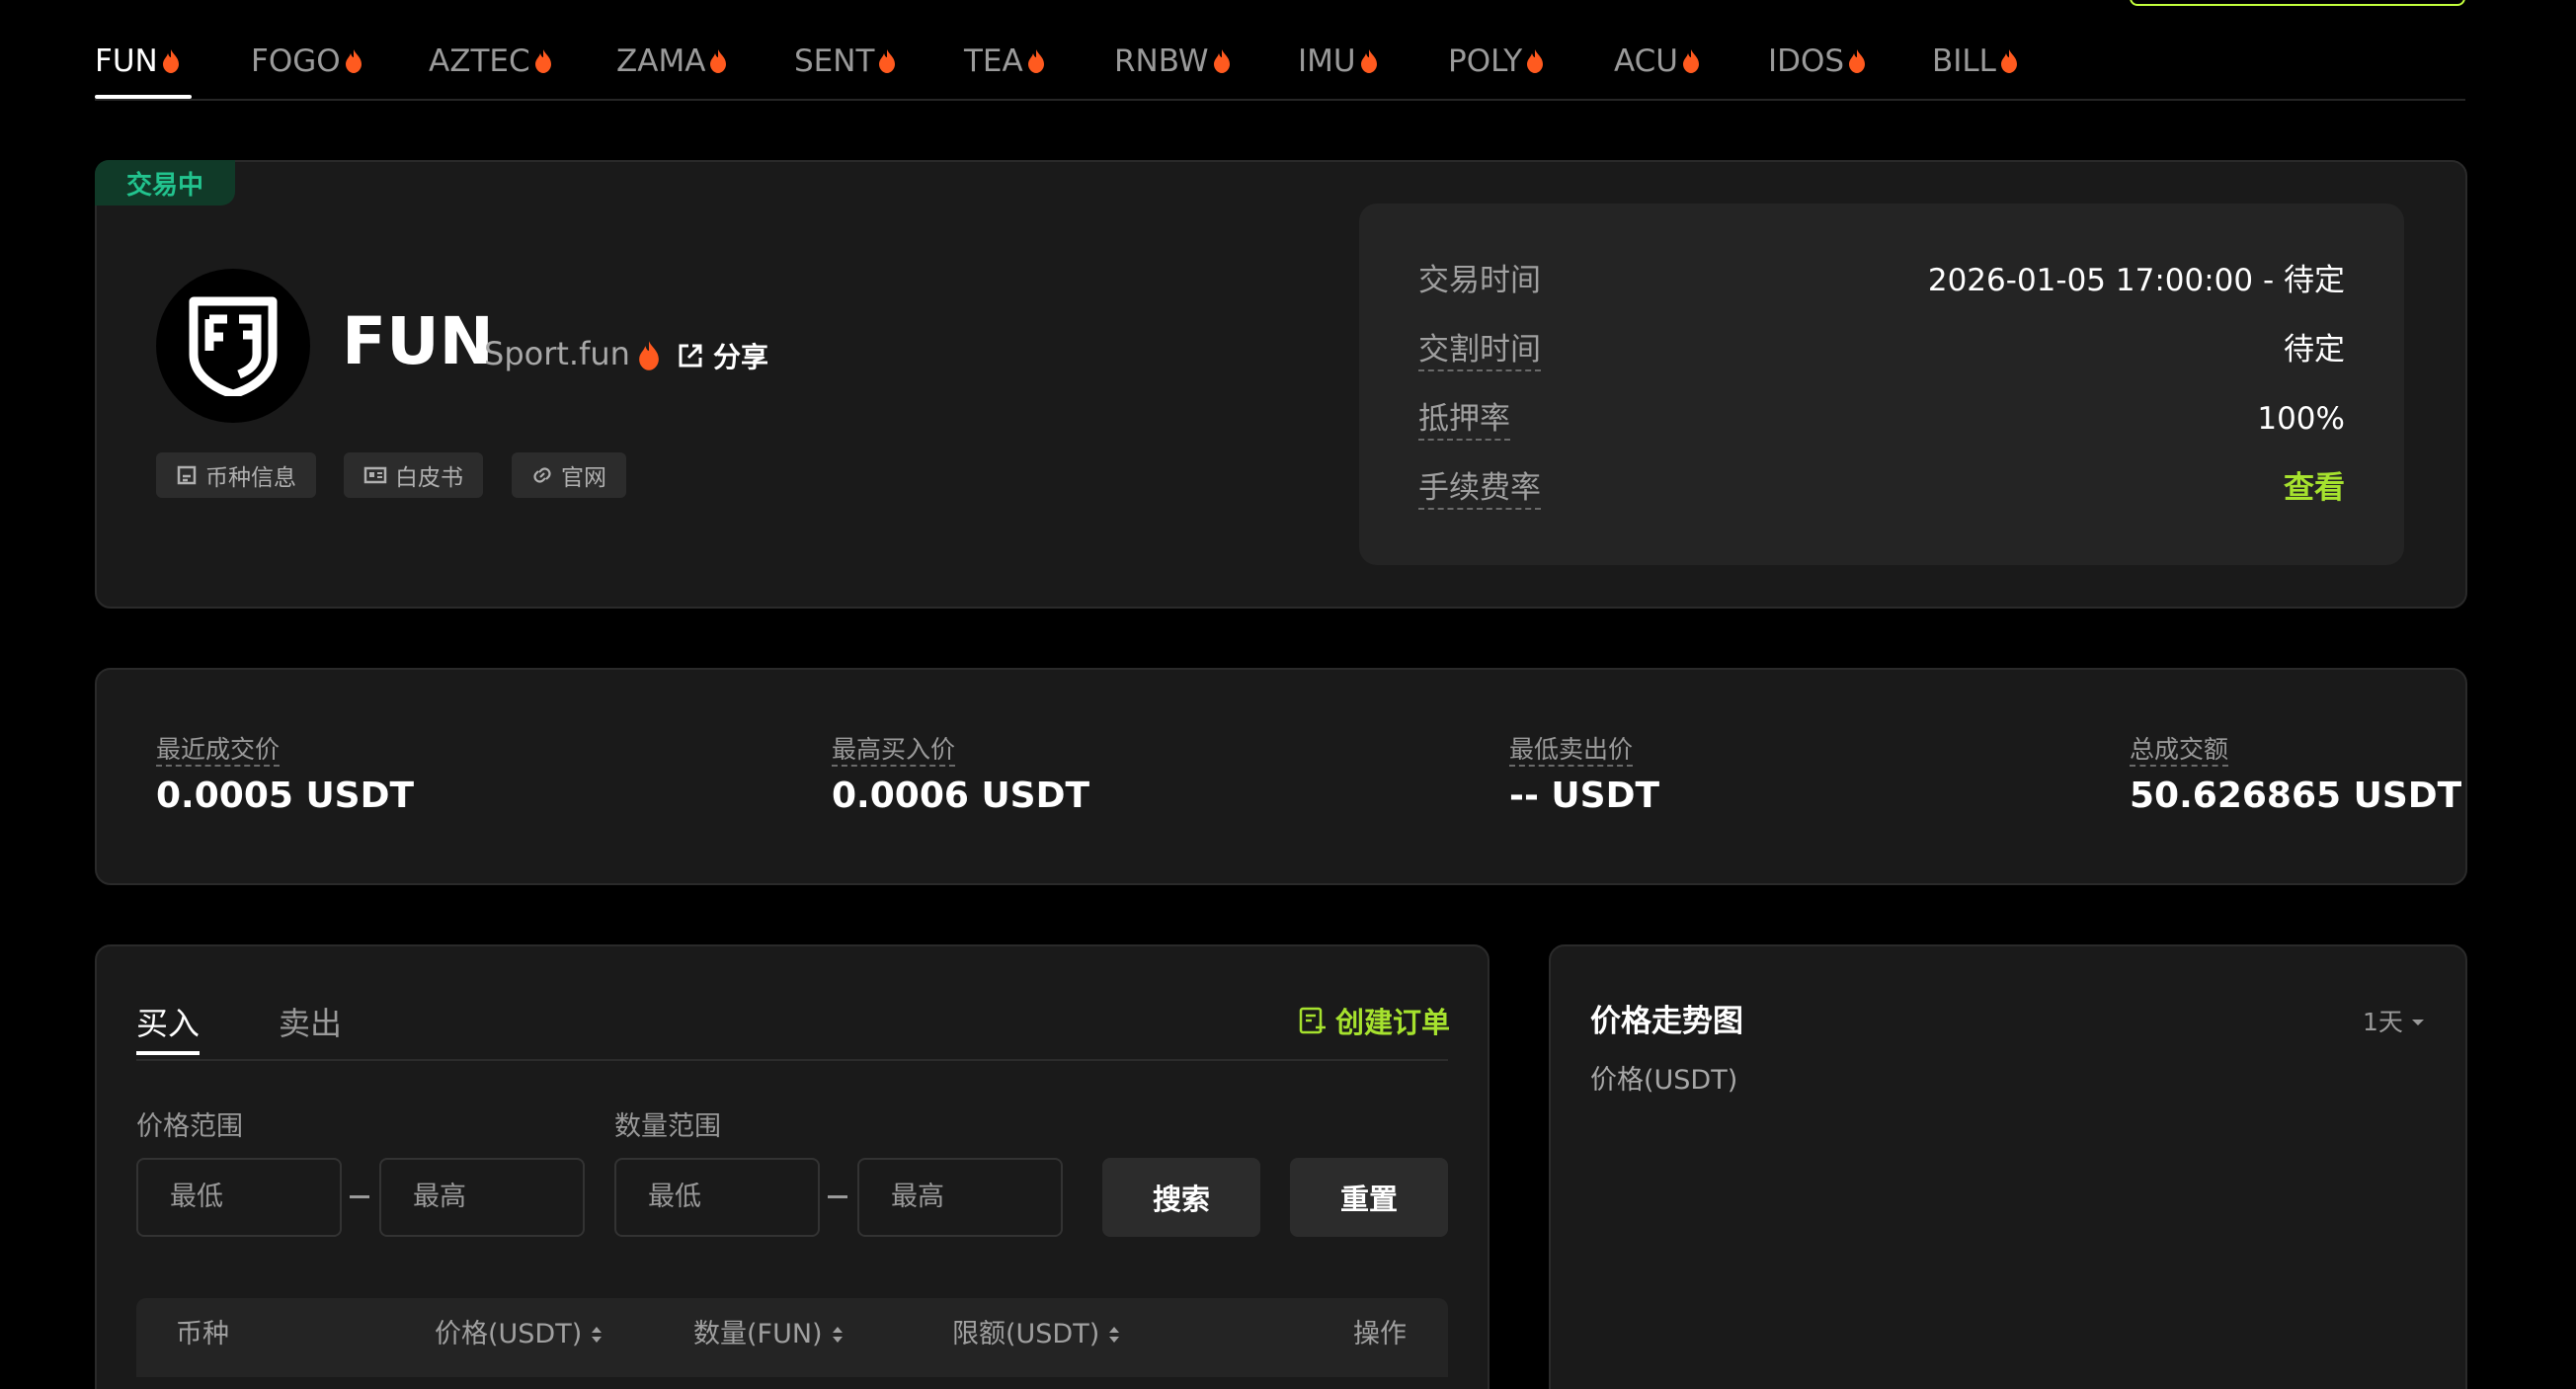 The image size is (2576, 1389). Describe the element at coordinates (310, 1023) in the screenshot. I see `sell-tab: 卖出` at that location.